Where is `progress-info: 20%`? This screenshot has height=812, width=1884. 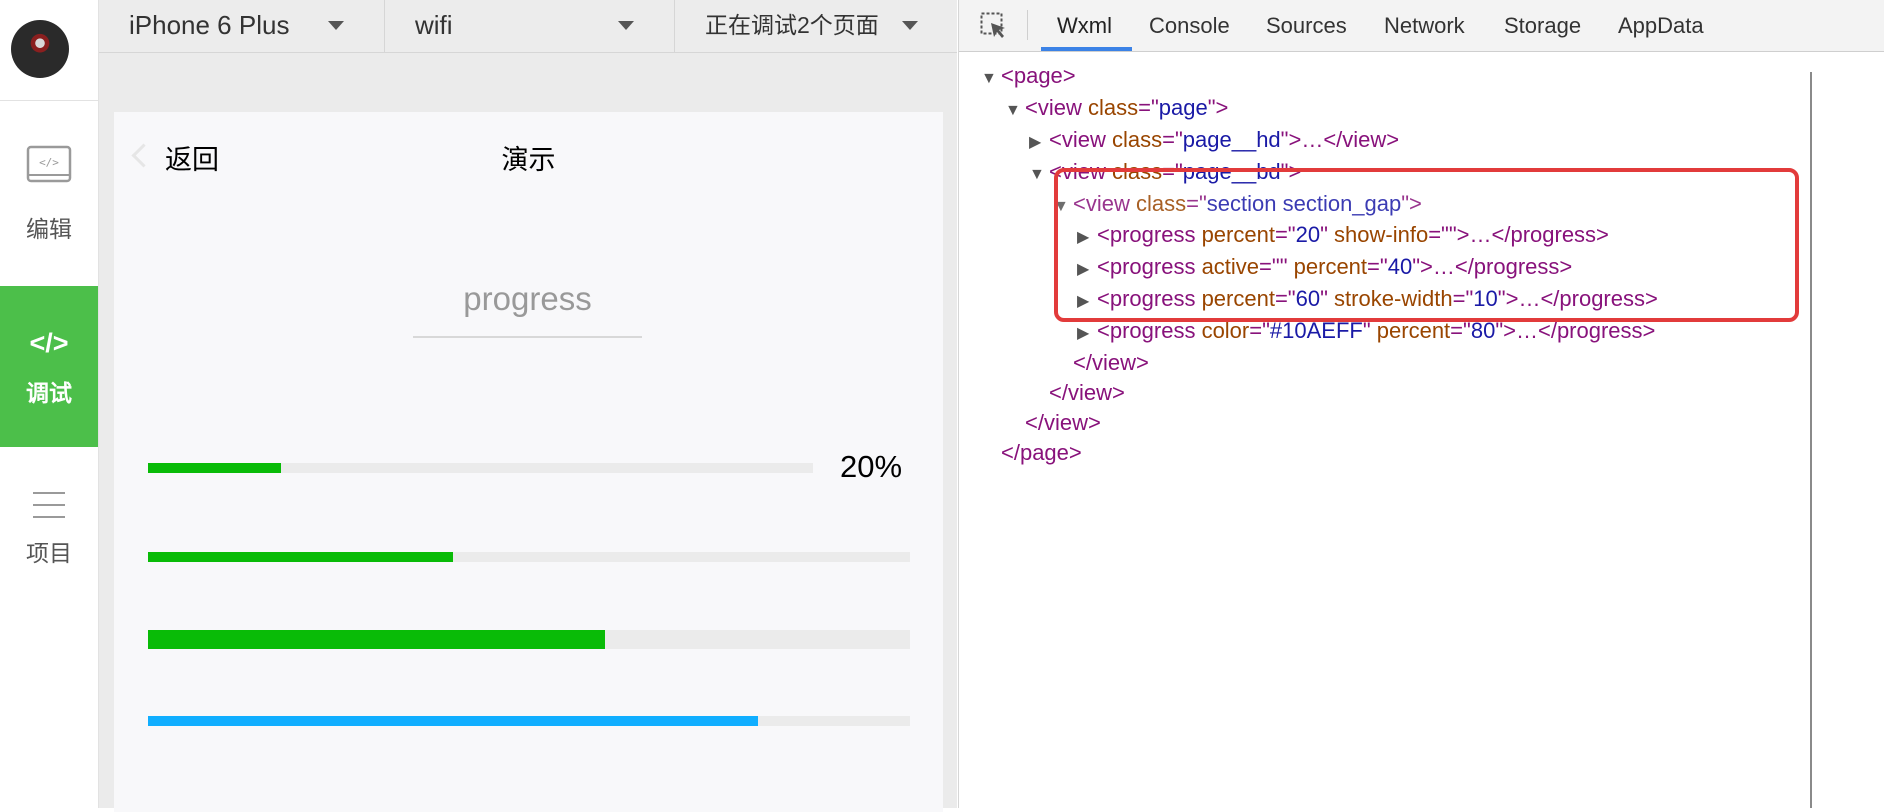 progress-info: 20% is located at coordinates (871, 466).